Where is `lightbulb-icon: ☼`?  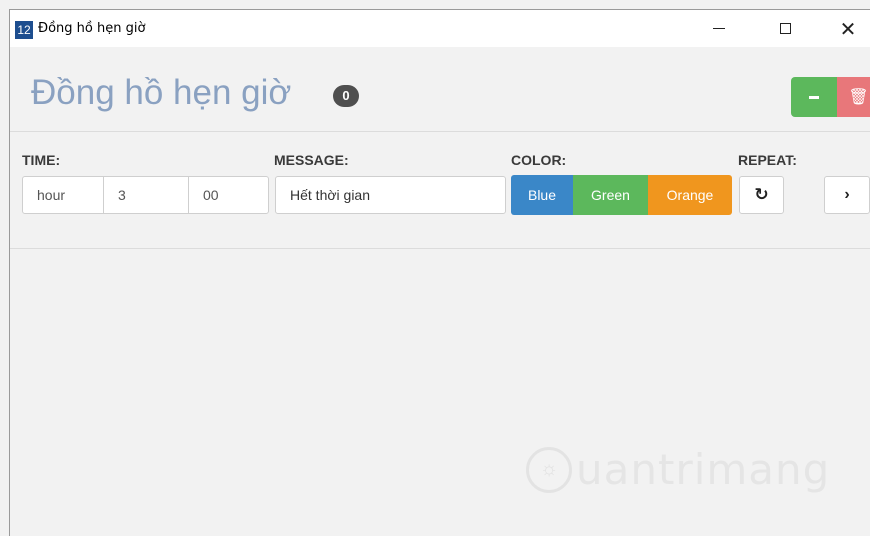 lightbulb-icon: ☼ is located at coordinates (549, 469).